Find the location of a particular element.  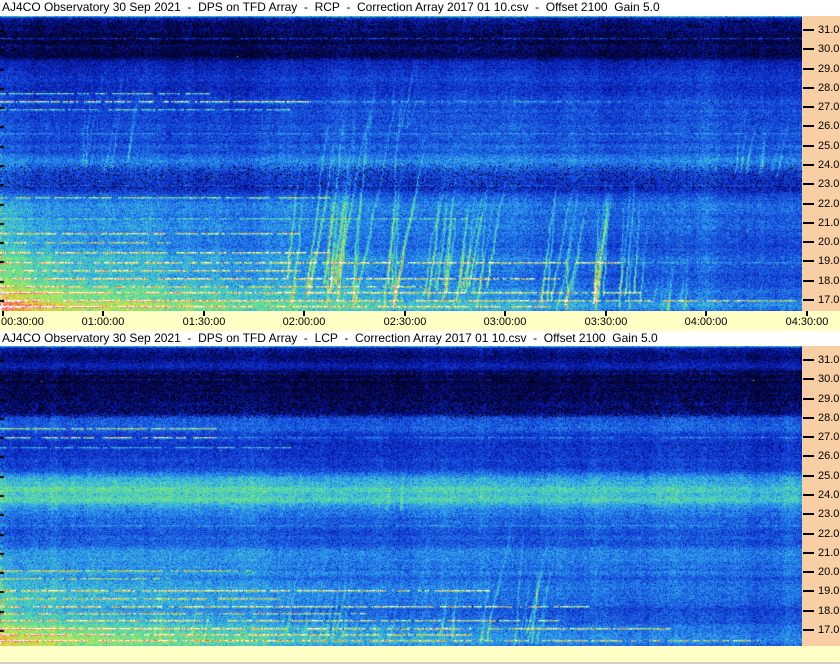

time-tick-label: 03:00:00 is located at coordinates (505, 322).